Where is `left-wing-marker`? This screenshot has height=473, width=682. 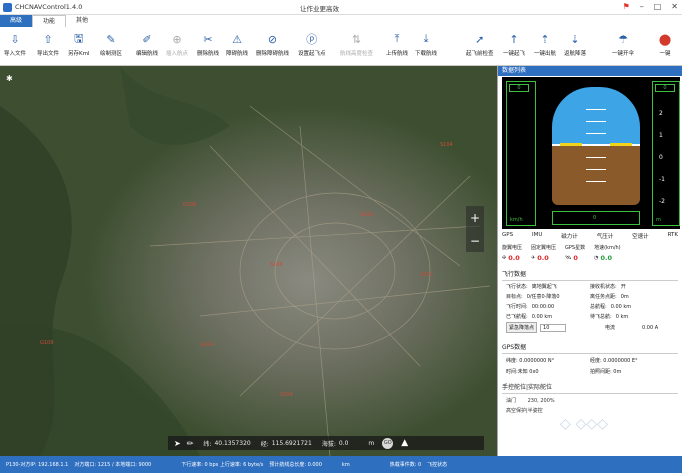 left-wing-marker is located at coordinates (571, 144).